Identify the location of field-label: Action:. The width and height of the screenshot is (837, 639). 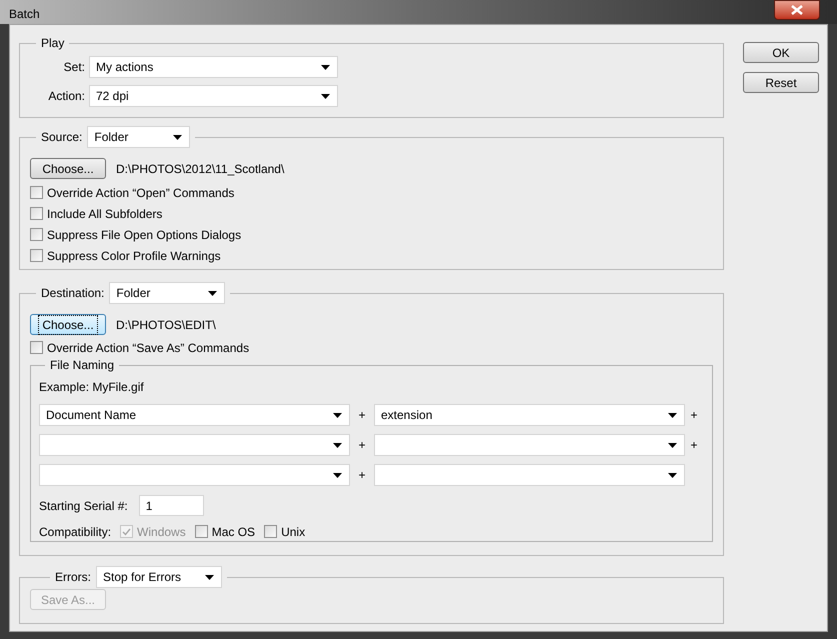
(66, 96).